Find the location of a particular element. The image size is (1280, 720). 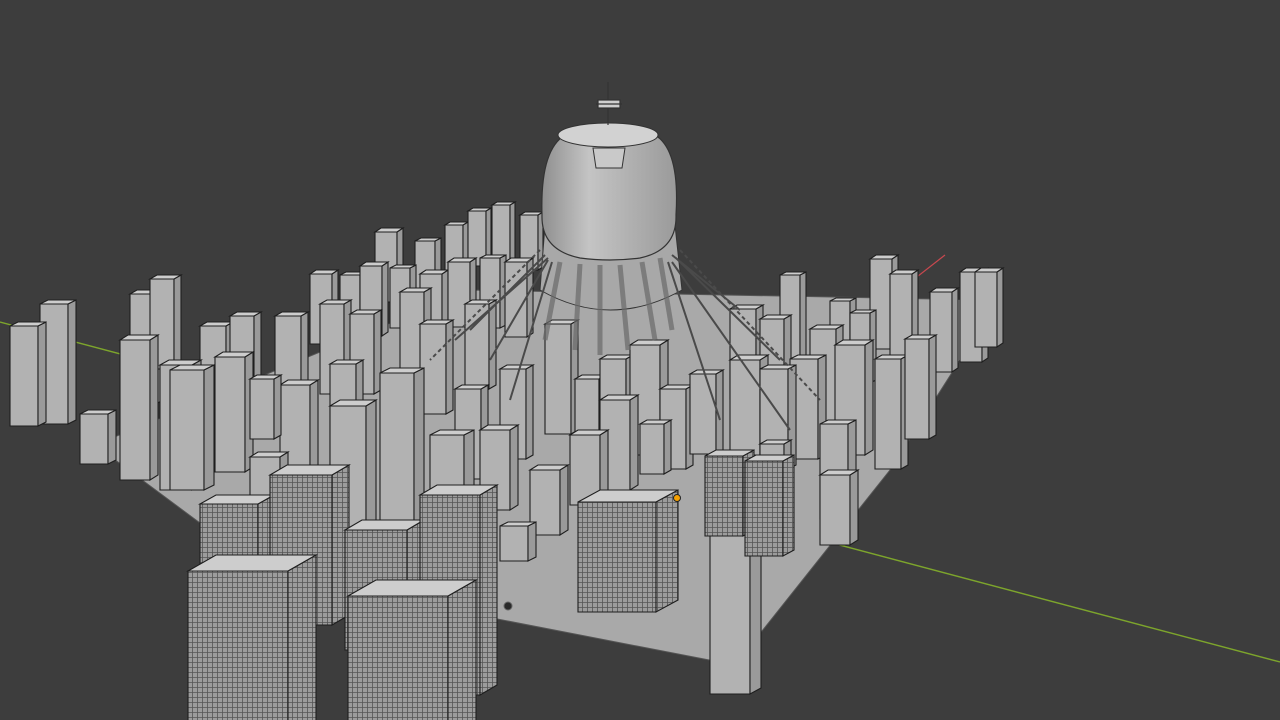

antenna is located at coordinates (609, 103).